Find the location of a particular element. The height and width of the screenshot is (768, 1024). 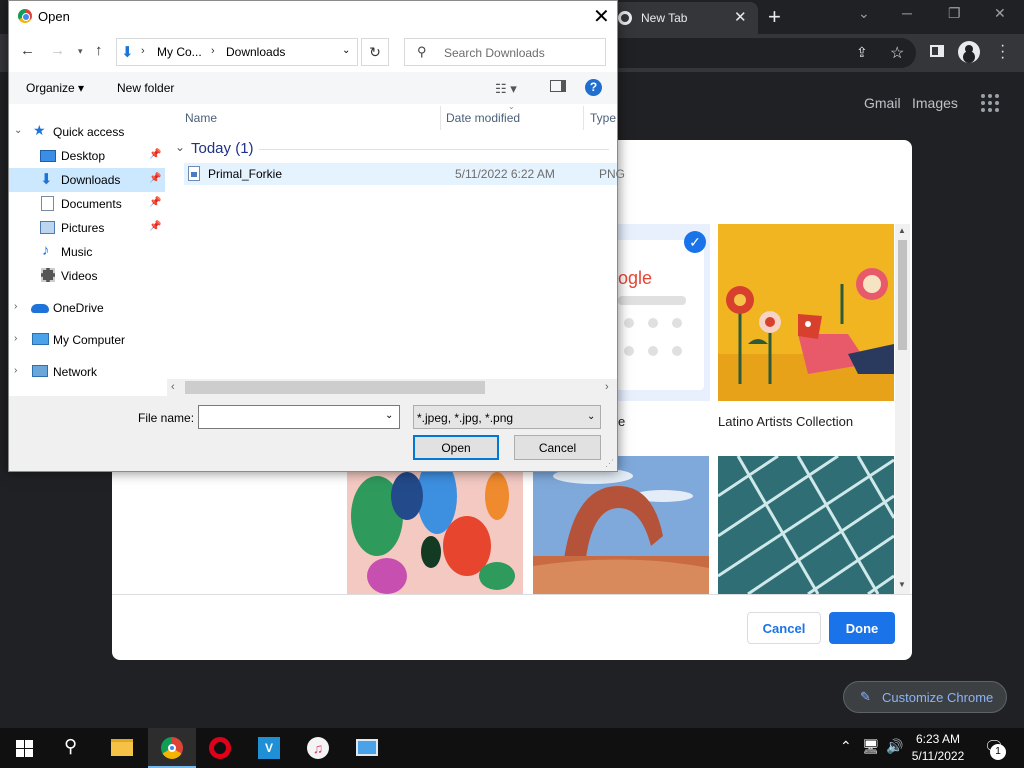

cancel-button: Cancel is located at coordinates (557, 447).